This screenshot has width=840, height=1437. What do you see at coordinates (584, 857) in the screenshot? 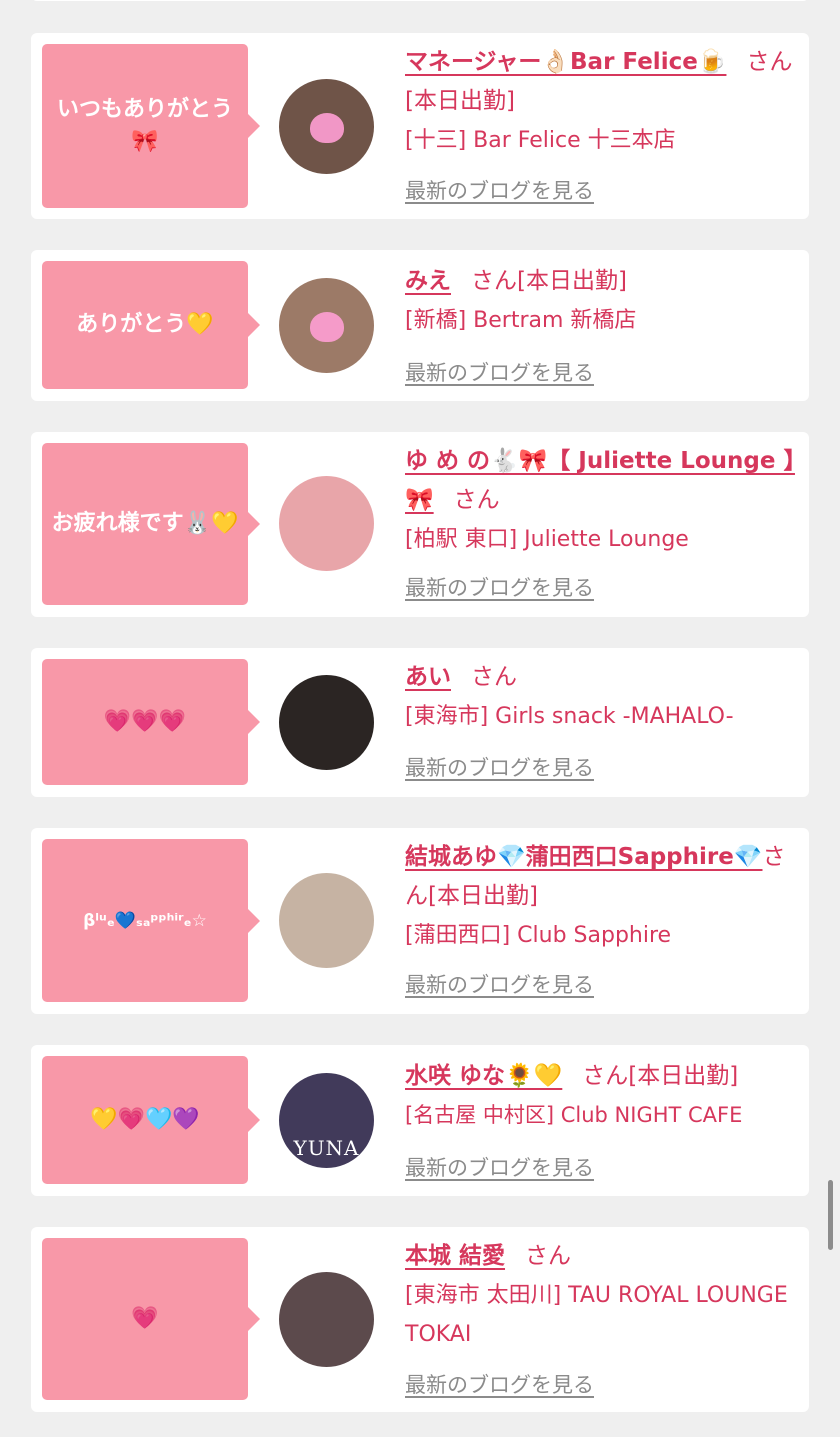
I see `cast-name-link: 結城あゆ💎蒲田西口Sapphire💎` at bounding box center [584, 857].